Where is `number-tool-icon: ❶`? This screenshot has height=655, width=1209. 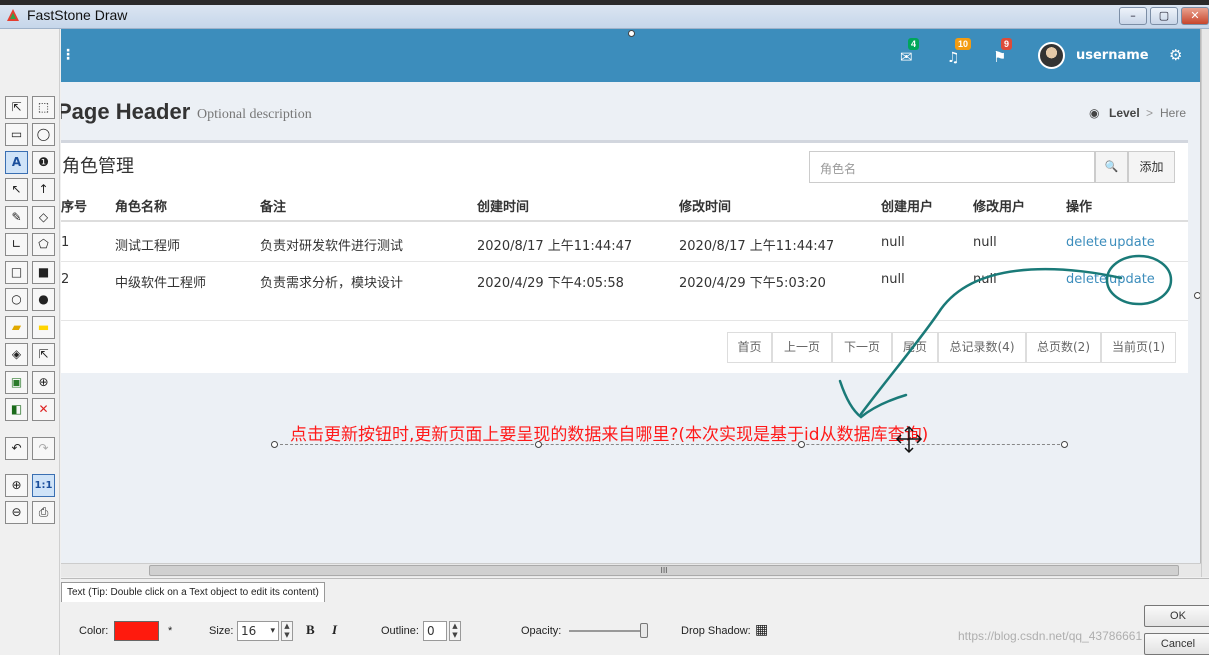
number-tool-icon: ❶ is located at coordinates (43, 162).